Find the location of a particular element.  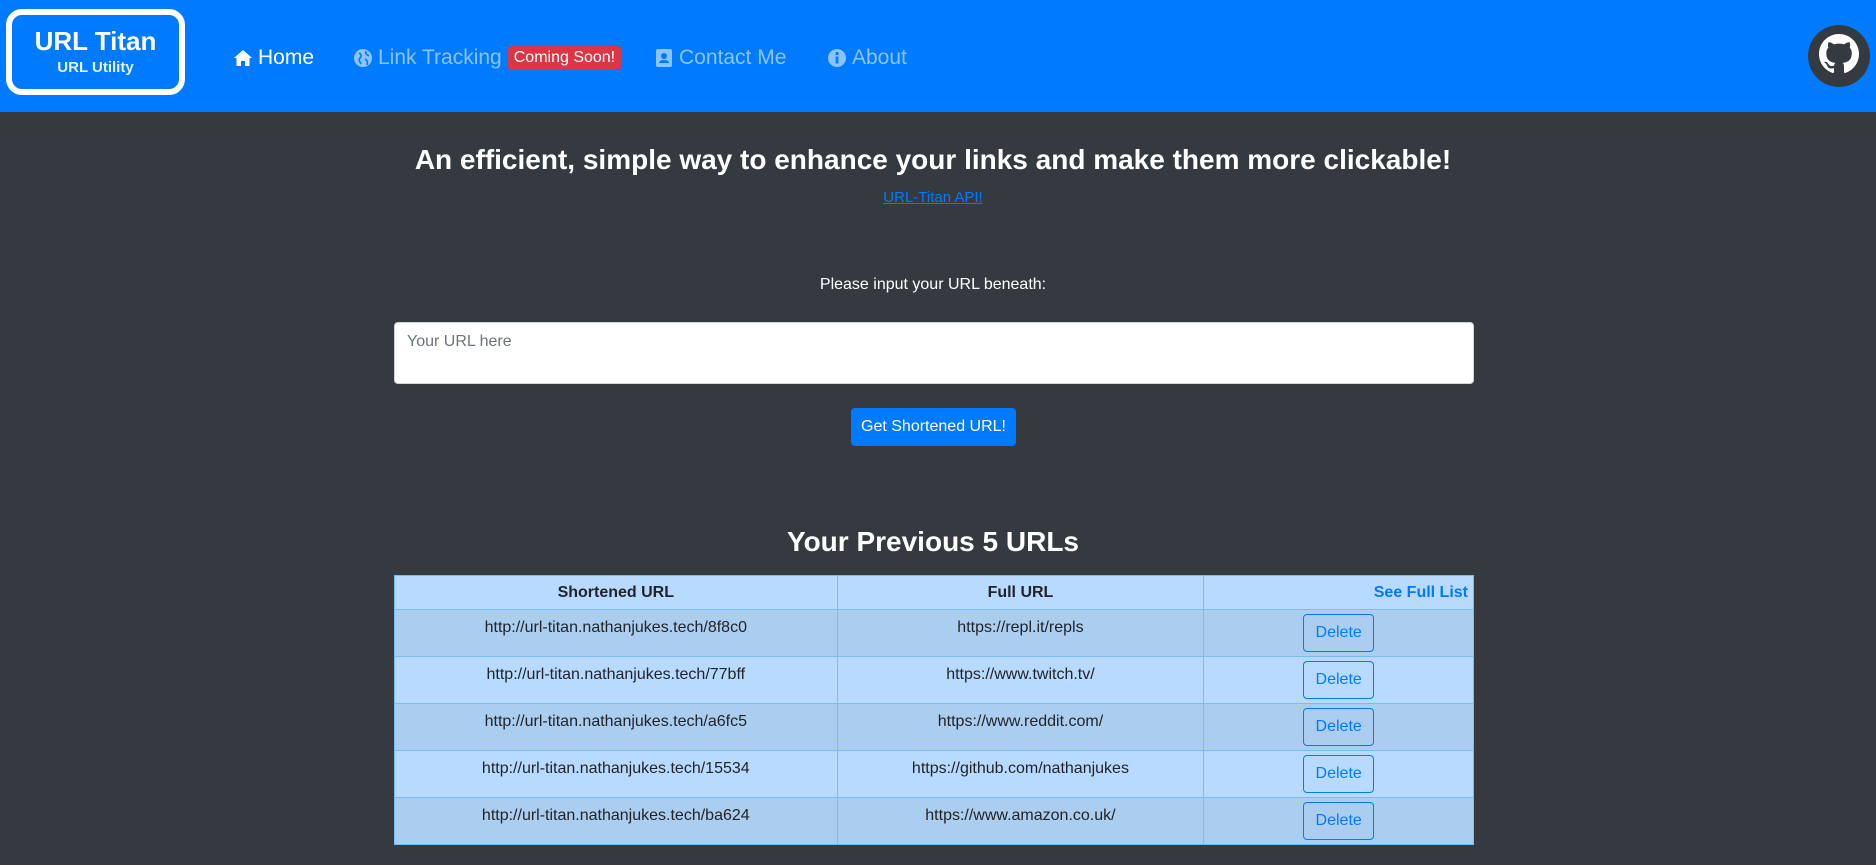

get-shortened-url-button: Get Shortened URL! is located at coordinates (933, 427).